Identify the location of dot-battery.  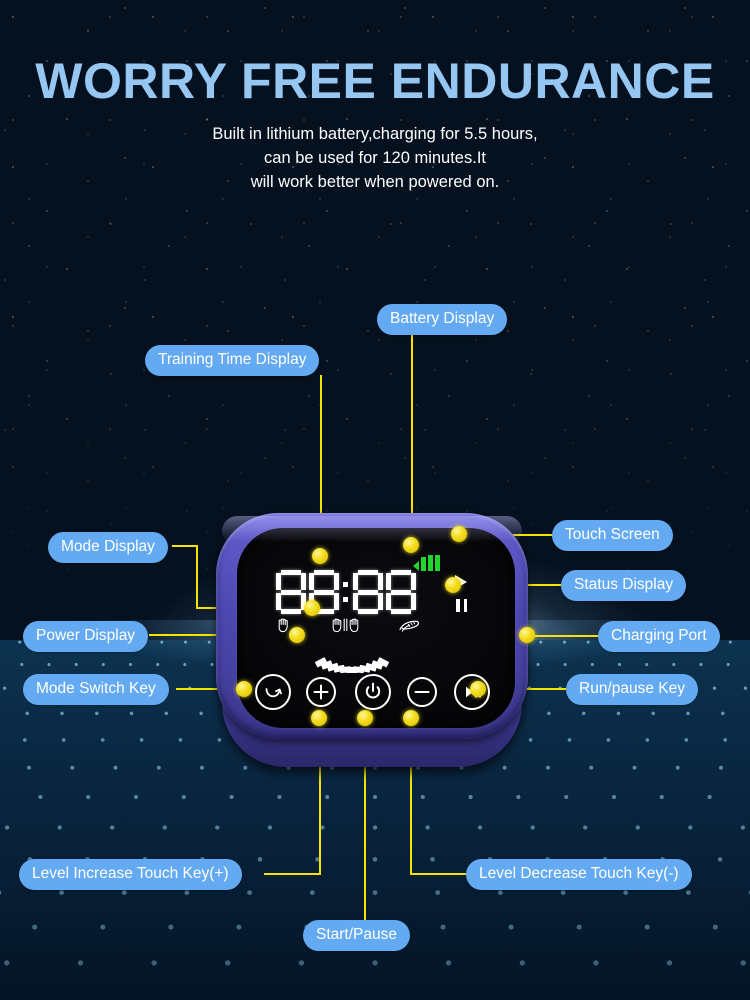
(411, 545).